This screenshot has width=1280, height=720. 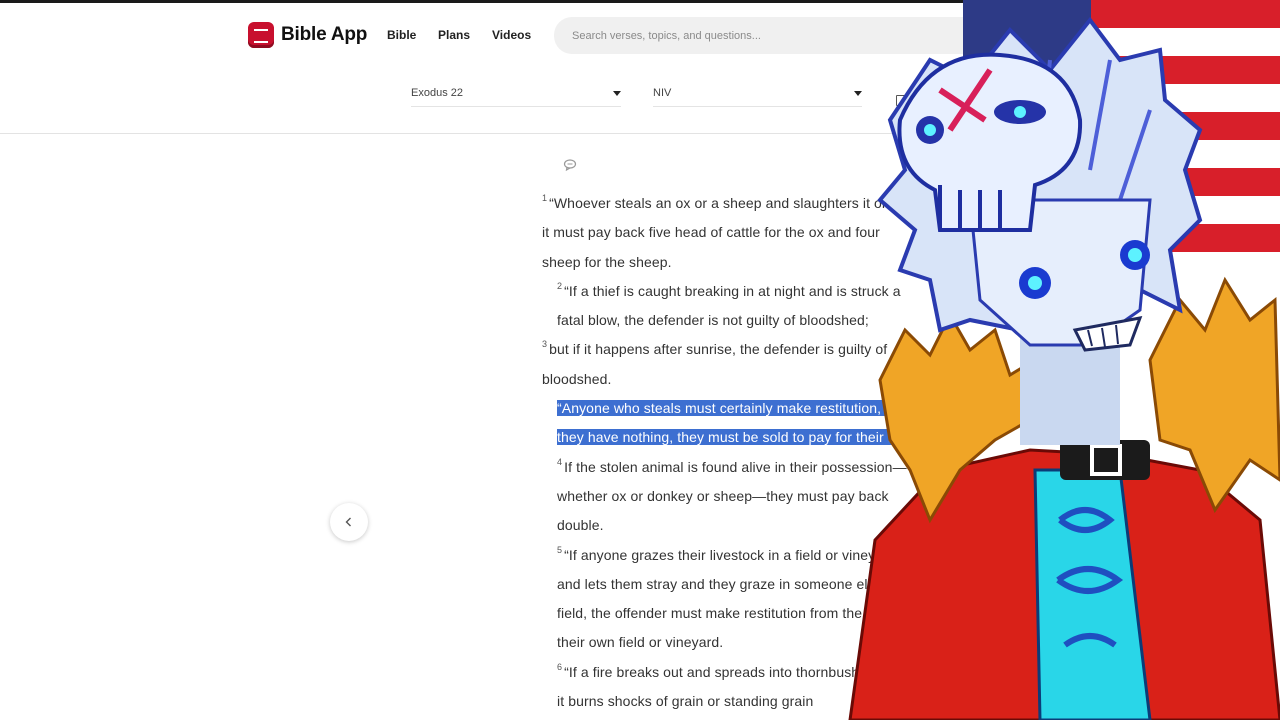 What do you see at coordinates (437, 93) in the screenshot?
I see `chapter-select-value: Exodus 22` at bounding box center [437, 93].